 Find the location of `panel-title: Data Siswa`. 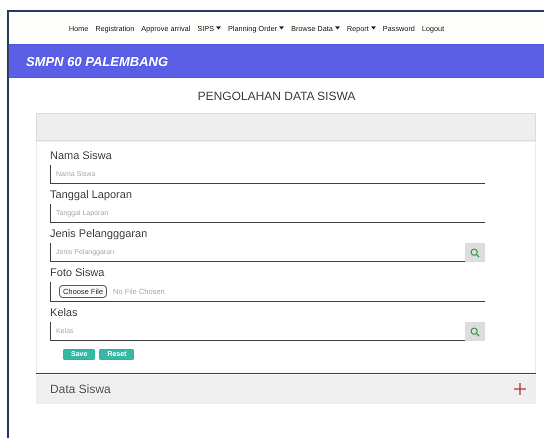

panel-title: Data Siswa is located at coordinates (80, 389).